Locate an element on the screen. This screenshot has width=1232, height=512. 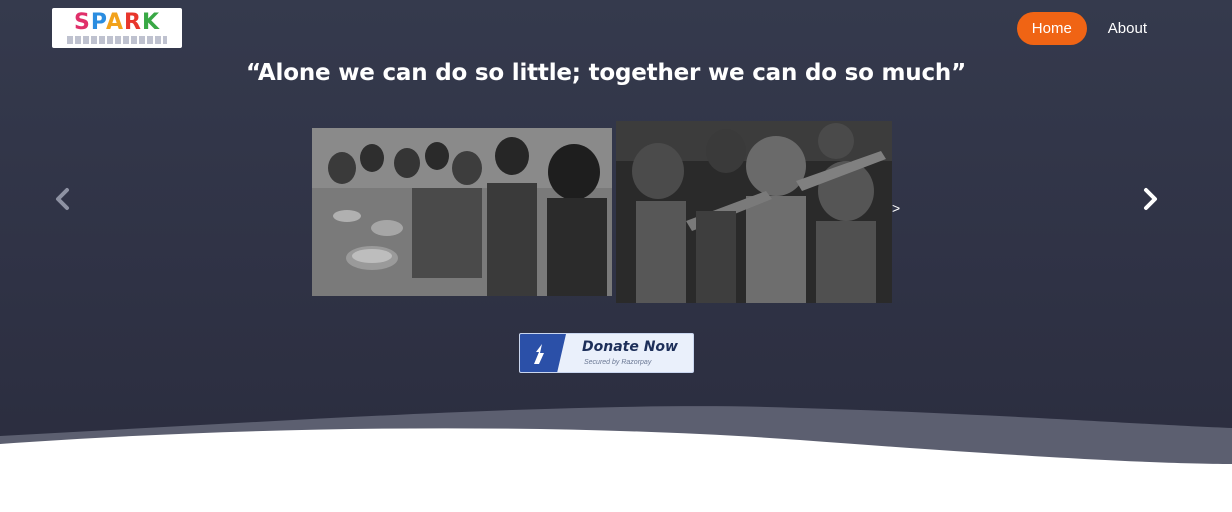
carousel-next-button is located at coordinates (1150, 199).